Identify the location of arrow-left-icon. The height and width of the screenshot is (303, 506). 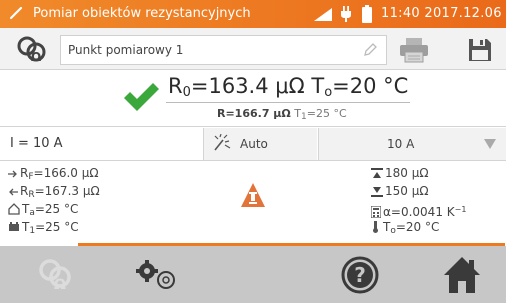
(13, 192).